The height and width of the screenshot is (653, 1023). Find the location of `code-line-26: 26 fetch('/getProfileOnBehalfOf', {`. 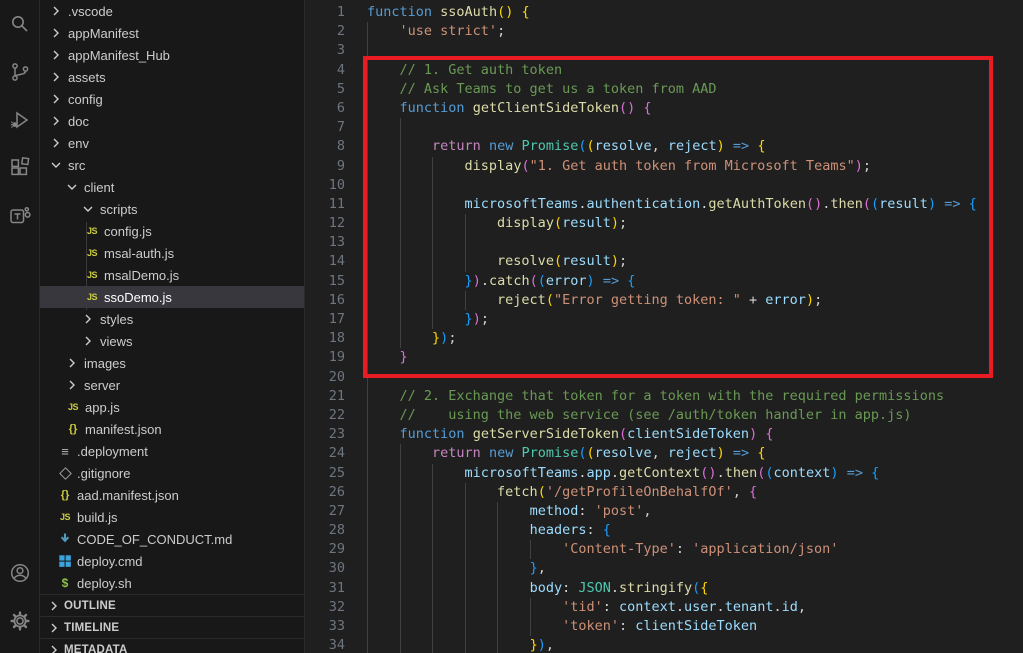

code-line-26: 26 fetch('/getProfileOnBehalfOf', { is located at coordinates (664, 492).